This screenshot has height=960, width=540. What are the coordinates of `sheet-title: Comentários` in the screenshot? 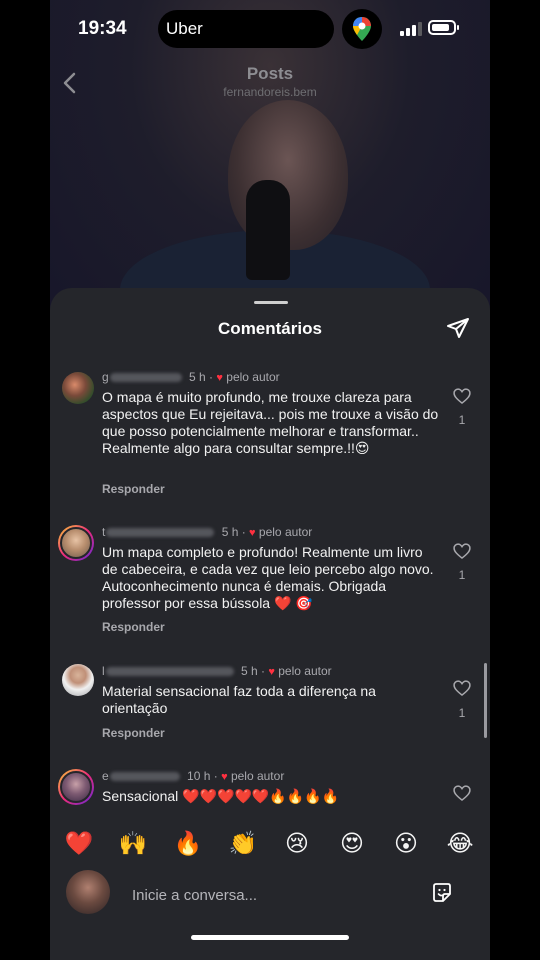 It's located at (270, 328).